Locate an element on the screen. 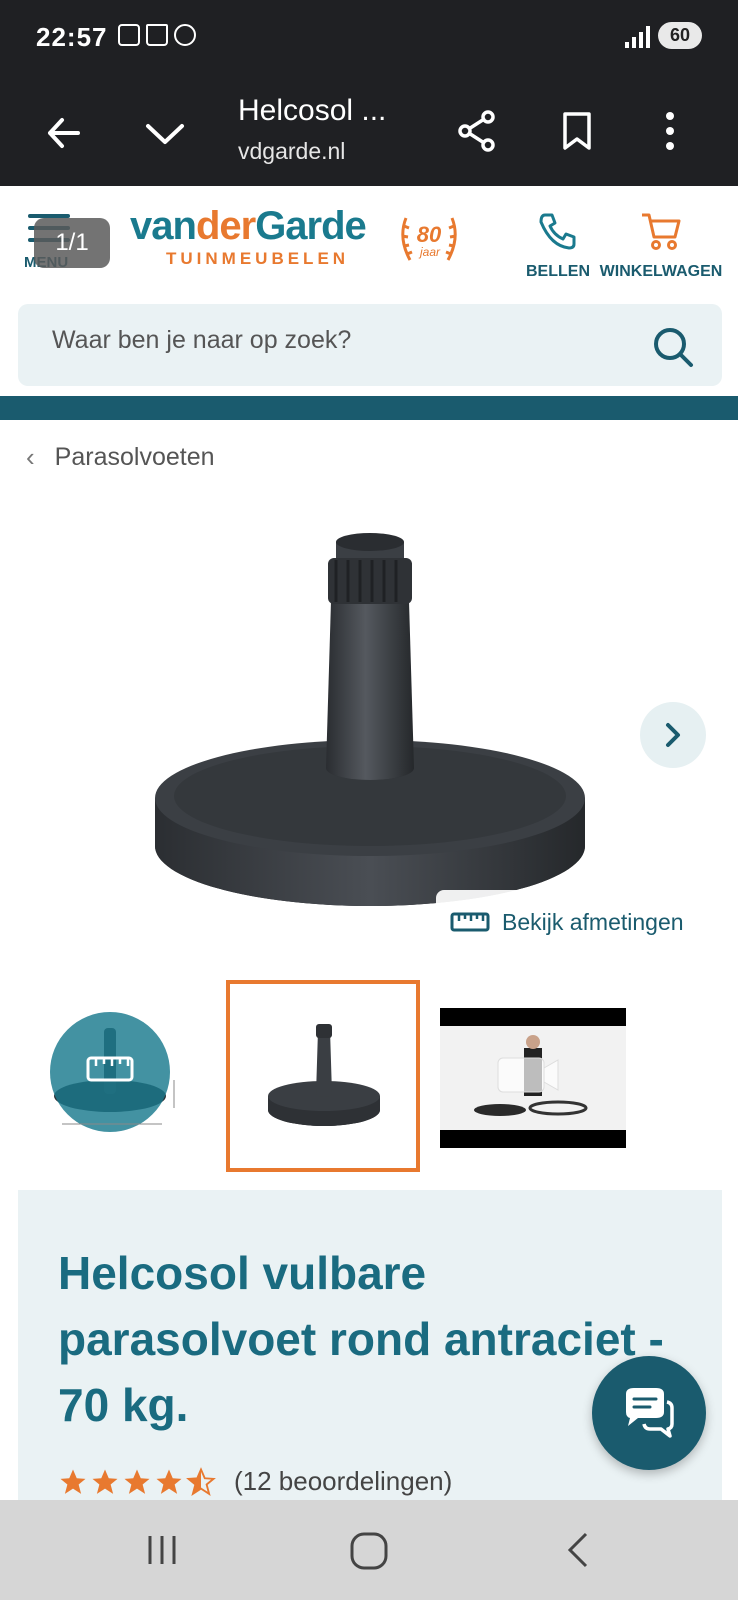 The image size is (738, 1600). anniversary-badge: 80 jaar is located at coordinates (429, 239).